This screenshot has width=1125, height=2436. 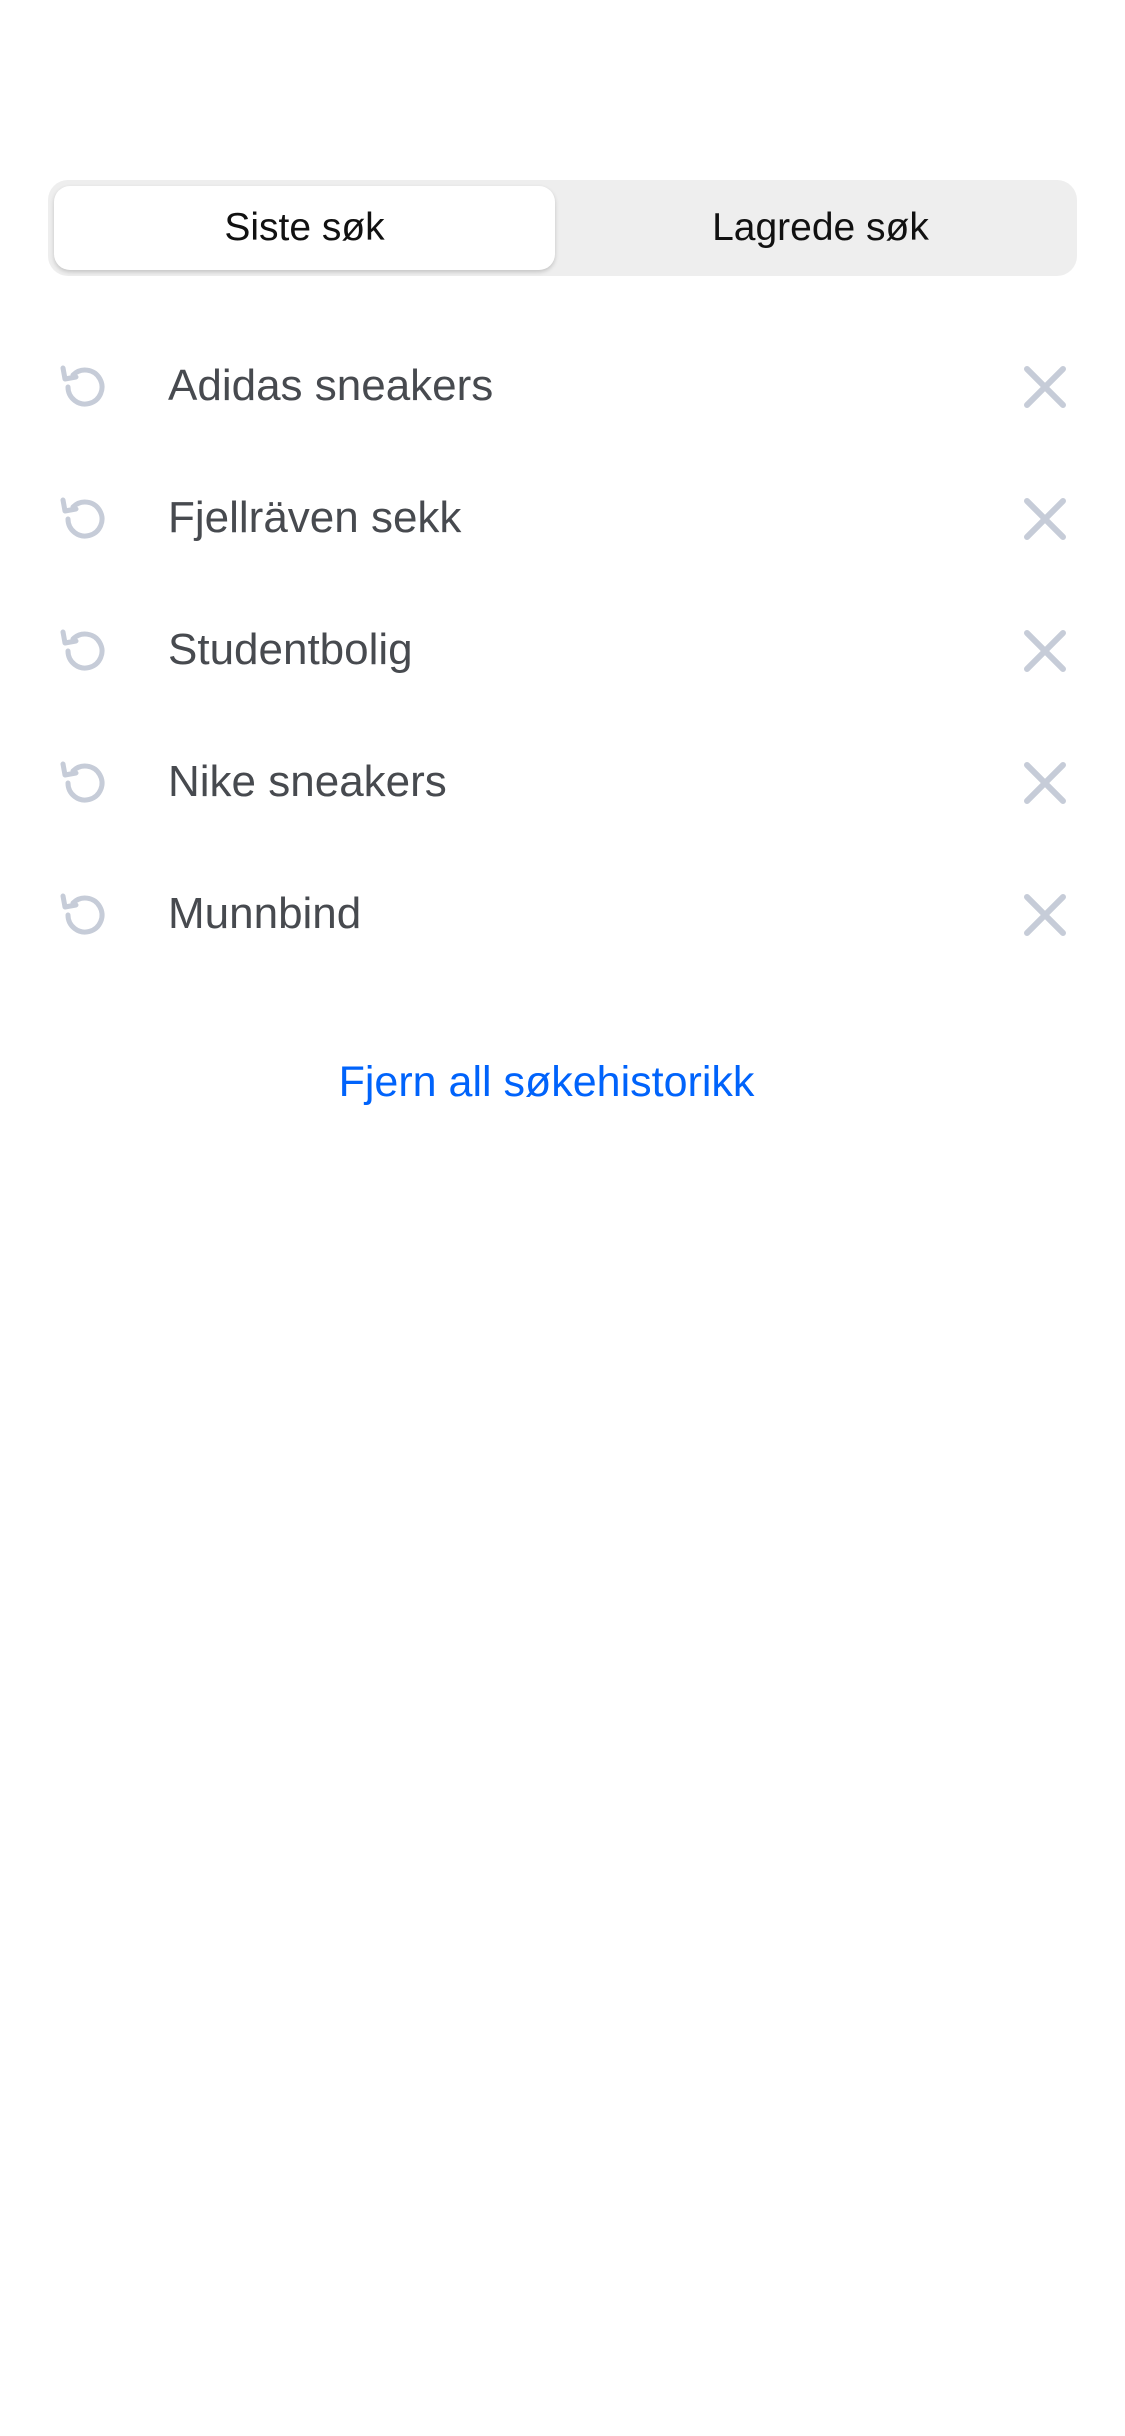 What do you see at coordinates (546, 1082) in the screenshot?
I see `clear-history-link: Fjern all søkehistorikk` at bounding box center [546, 1082].